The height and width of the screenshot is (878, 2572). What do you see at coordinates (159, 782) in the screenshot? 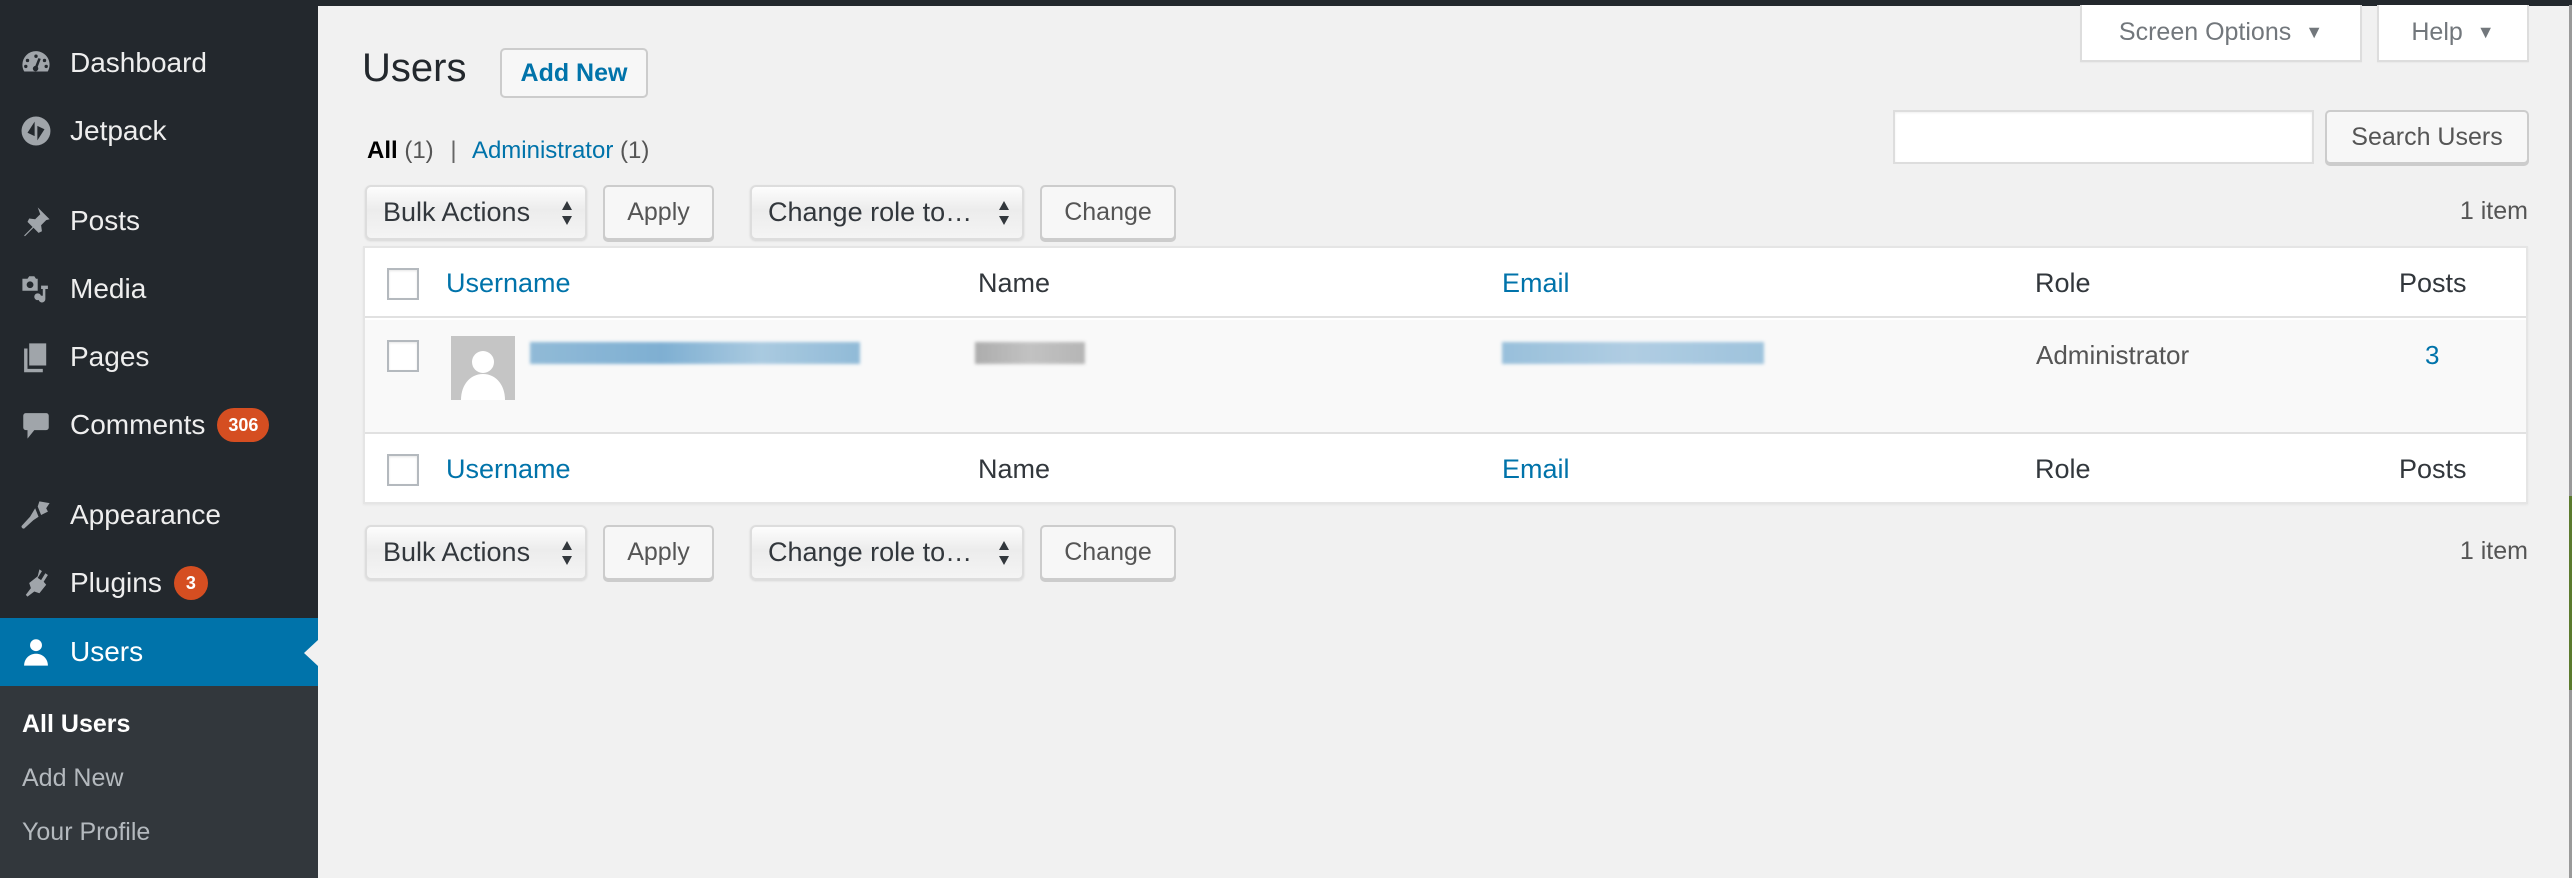
I see `users-submenu: All Users Add New Your Profile` at bounding box center [159, 782].